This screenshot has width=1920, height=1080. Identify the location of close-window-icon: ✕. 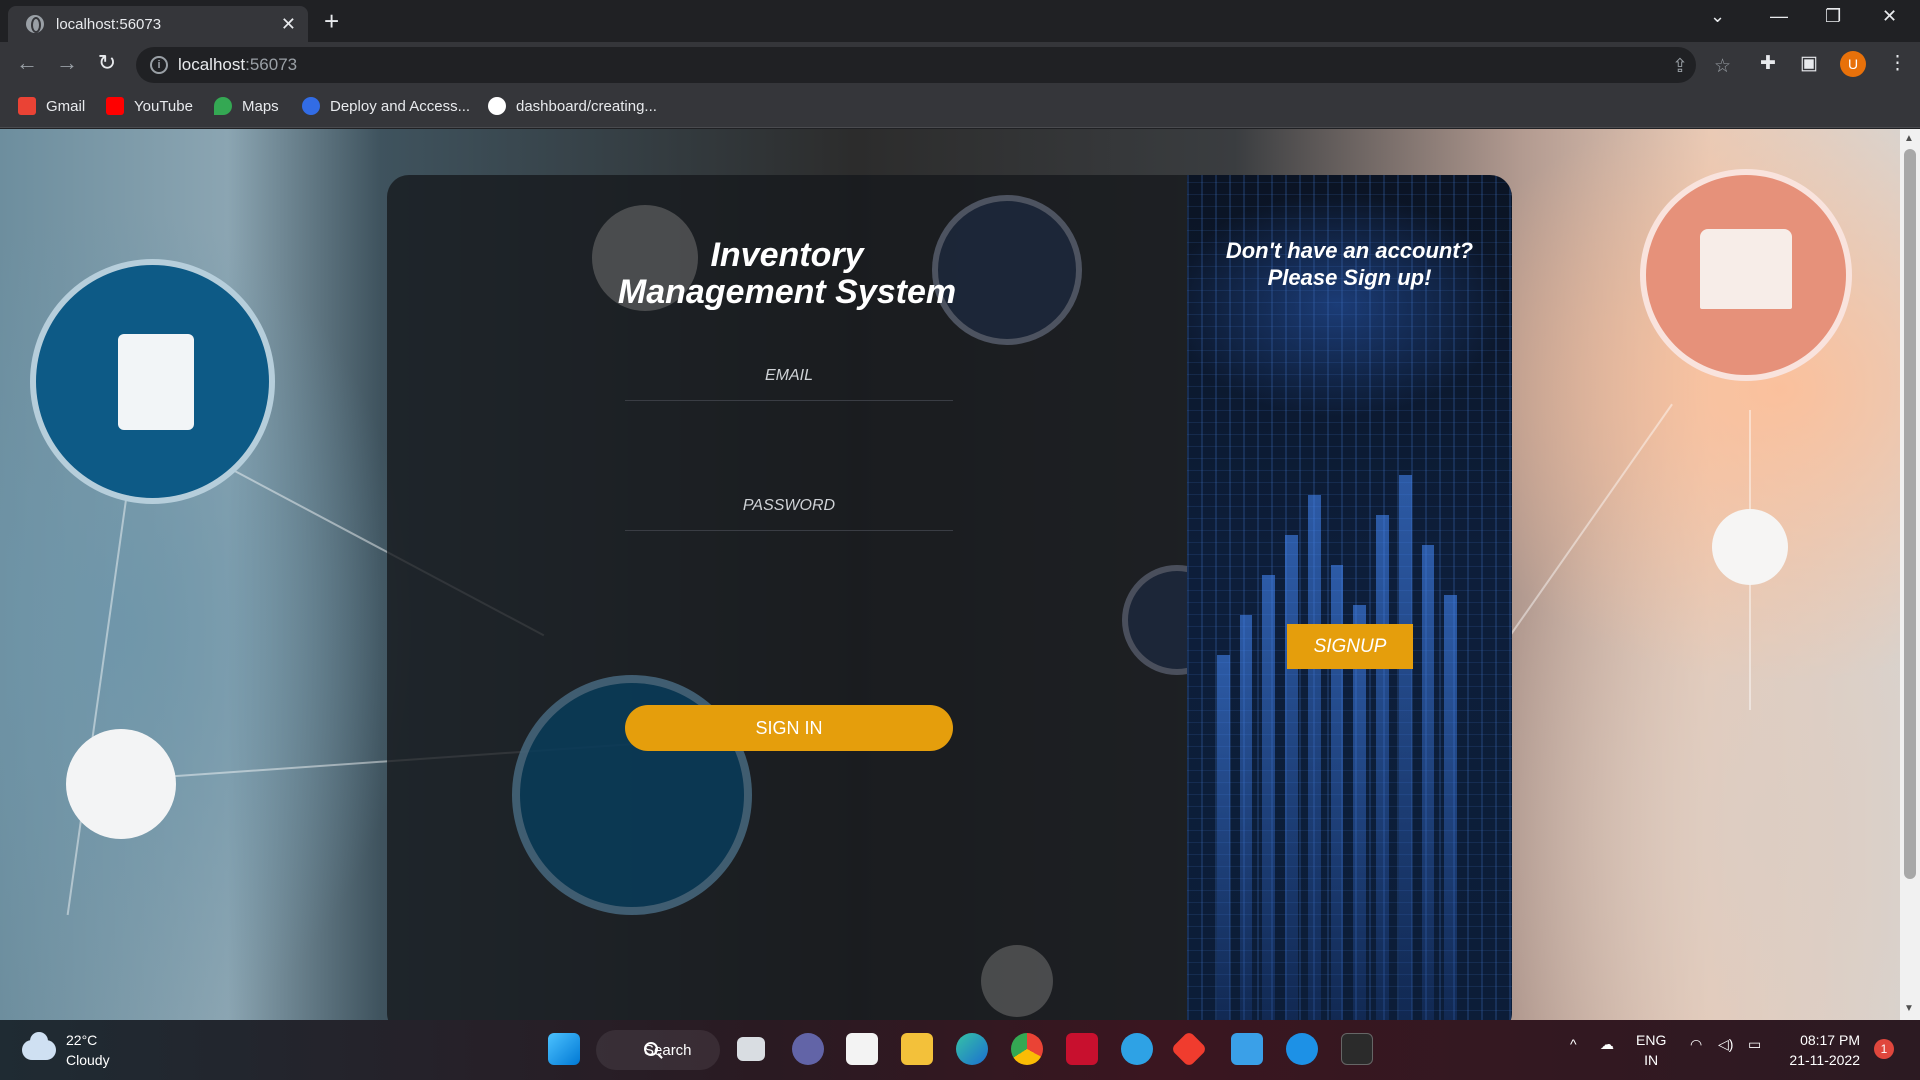
(1889, 16).